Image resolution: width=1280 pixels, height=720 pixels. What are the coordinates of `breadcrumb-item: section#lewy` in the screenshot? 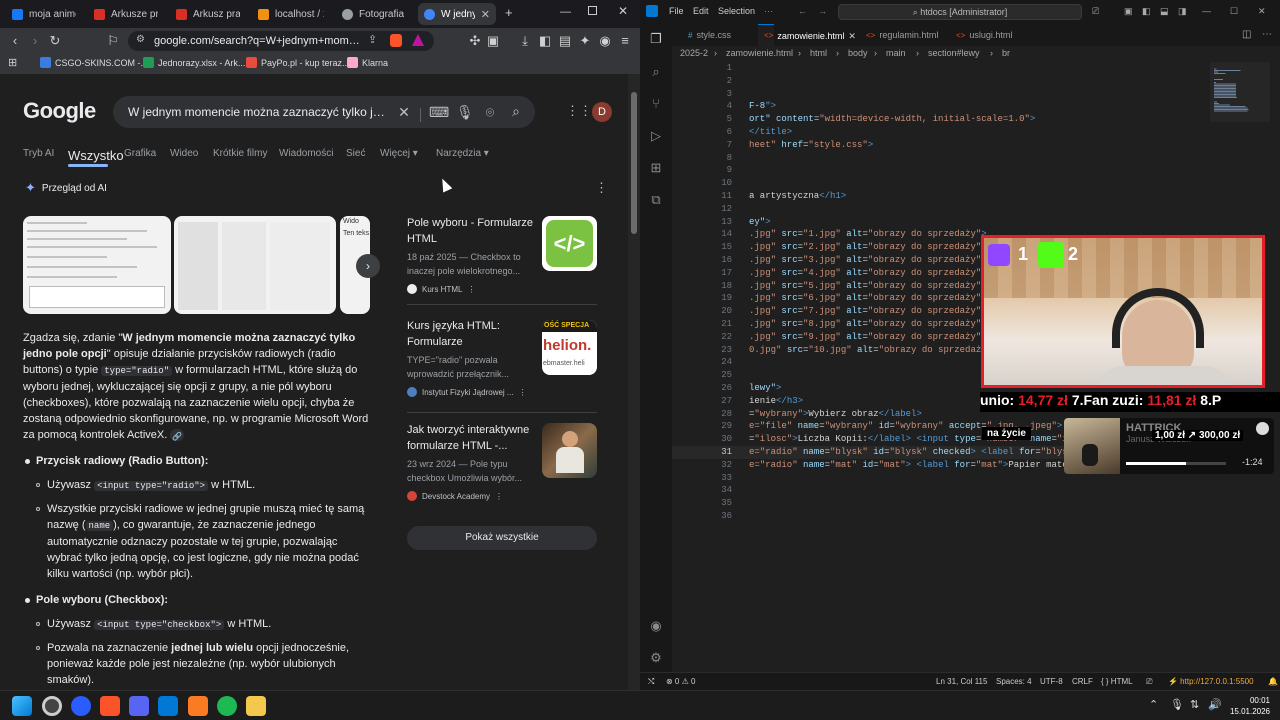 It's located at (954, 53).